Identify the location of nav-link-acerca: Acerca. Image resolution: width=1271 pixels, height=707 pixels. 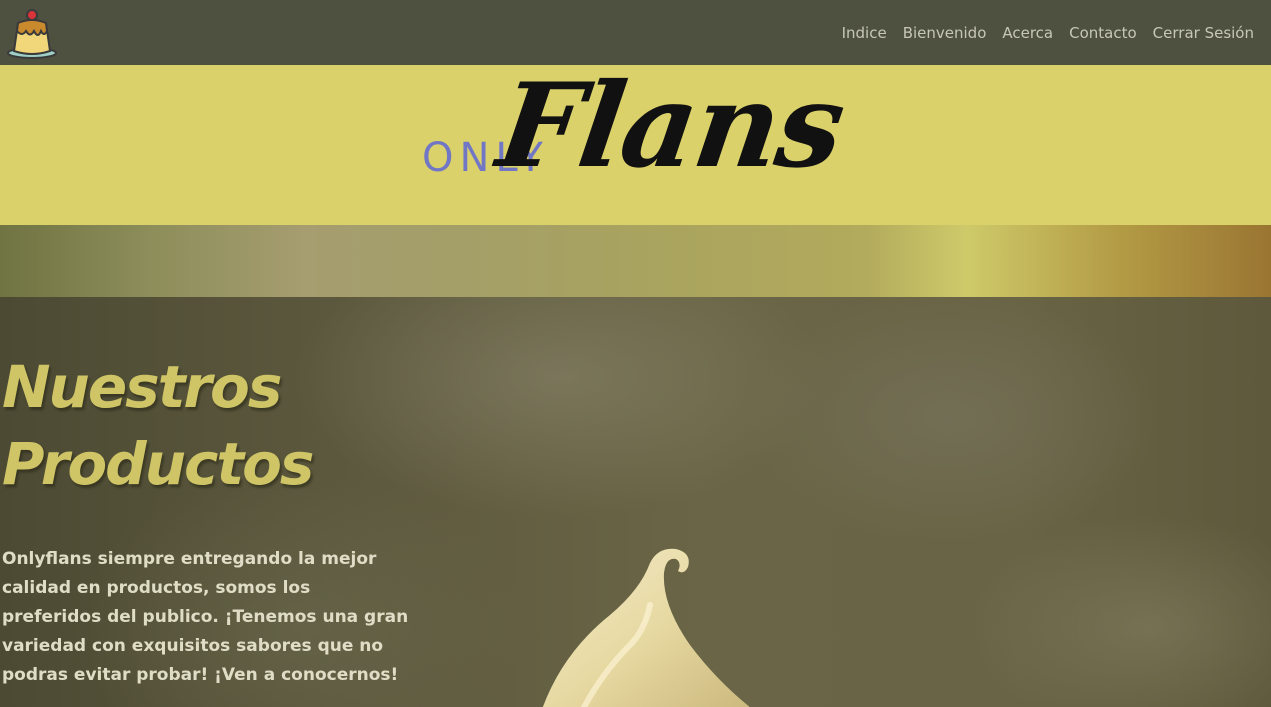
(1027, 33).